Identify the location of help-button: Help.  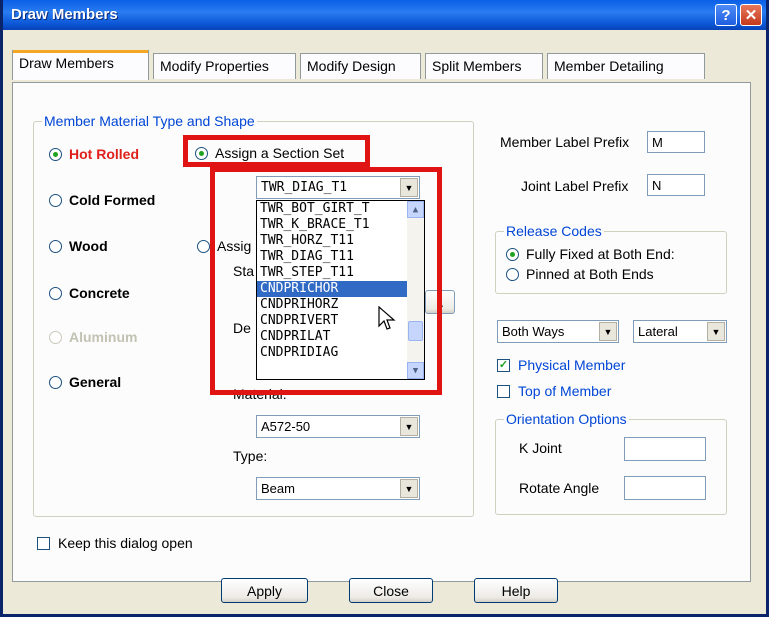
(516, 590).